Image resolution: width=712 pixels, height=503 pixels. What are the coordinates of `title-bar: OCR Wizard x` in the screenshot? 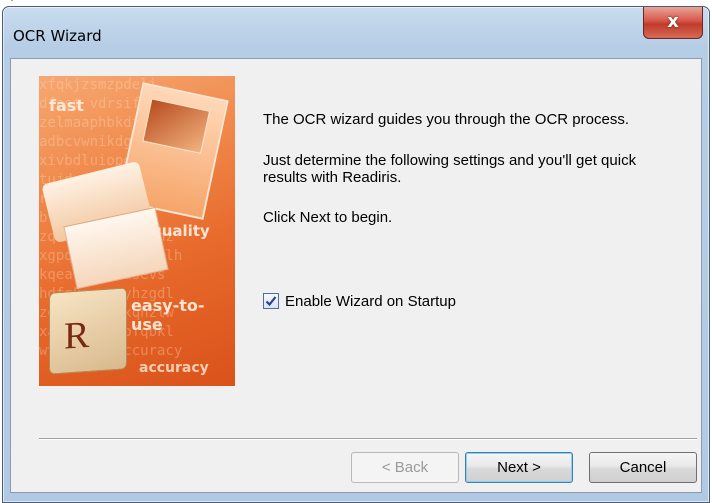 It's located at (356, 32).